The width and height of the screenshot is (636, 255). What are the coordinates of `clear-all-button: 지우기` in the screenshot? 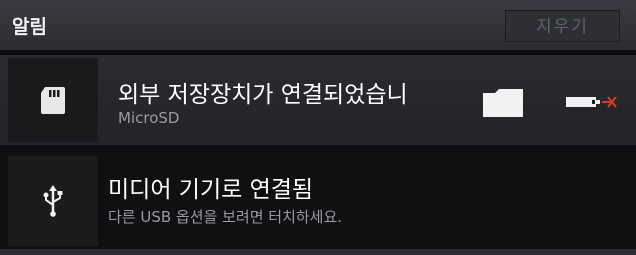 It's located at (562, 26).